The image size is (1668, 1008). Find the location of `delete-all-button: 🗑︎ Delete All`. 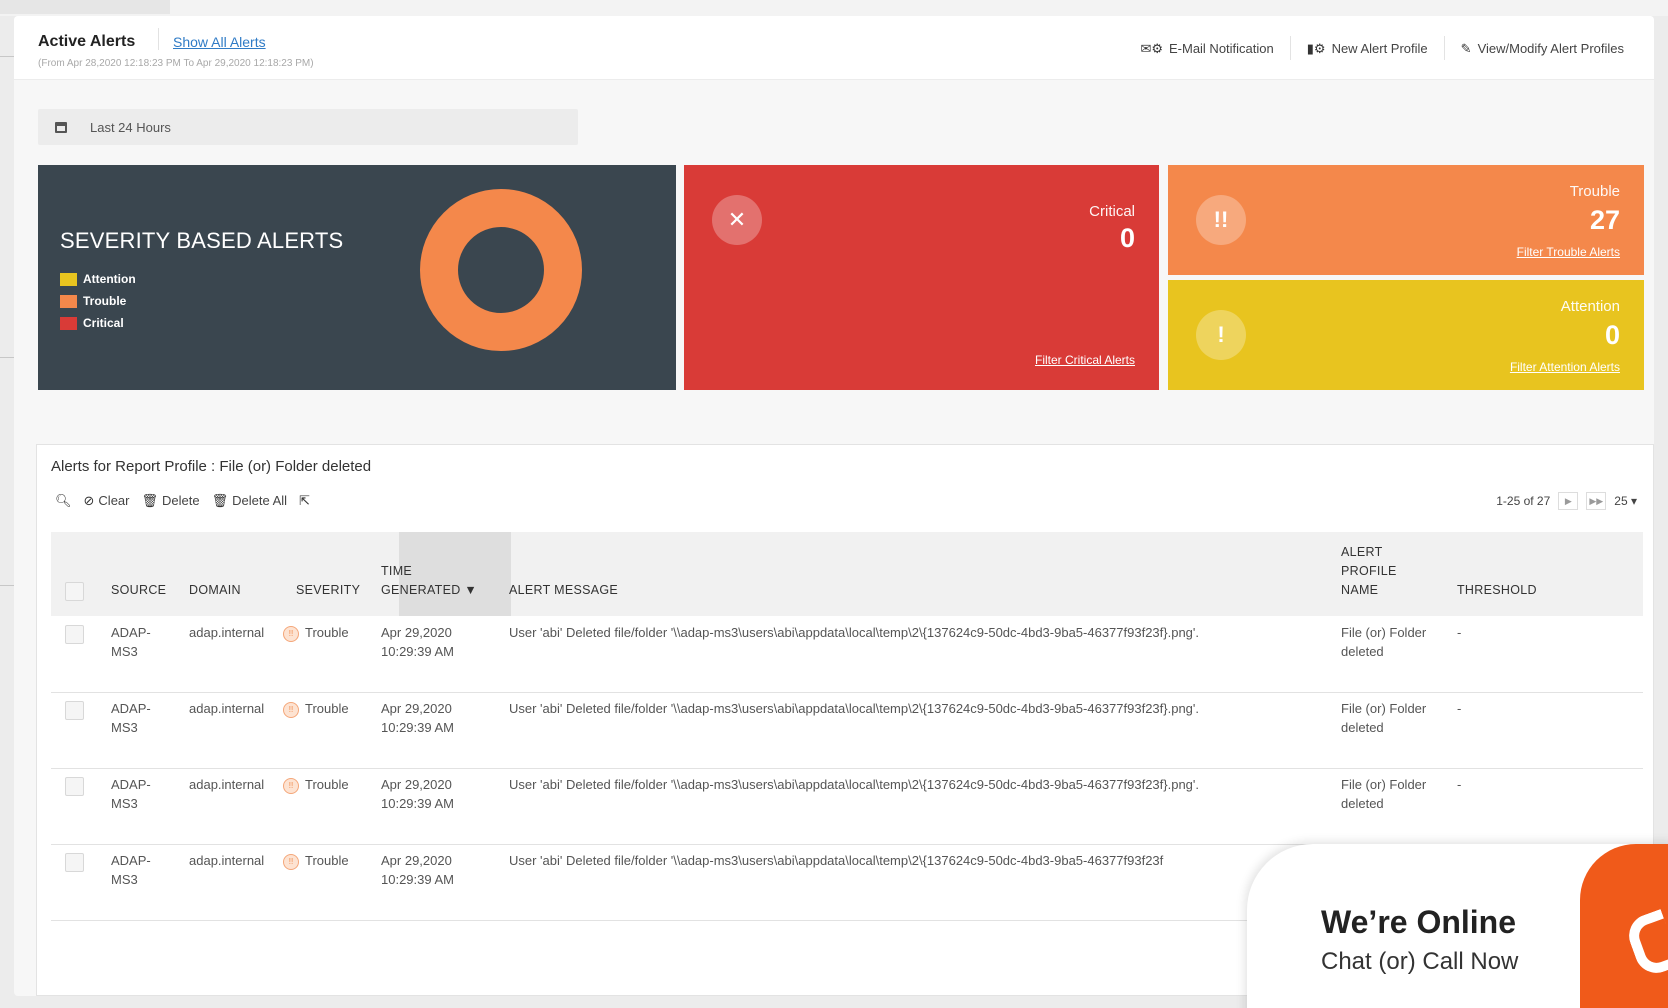

delete-all-button: 🗑︎ Delete All is located at coordinates (249, 500).